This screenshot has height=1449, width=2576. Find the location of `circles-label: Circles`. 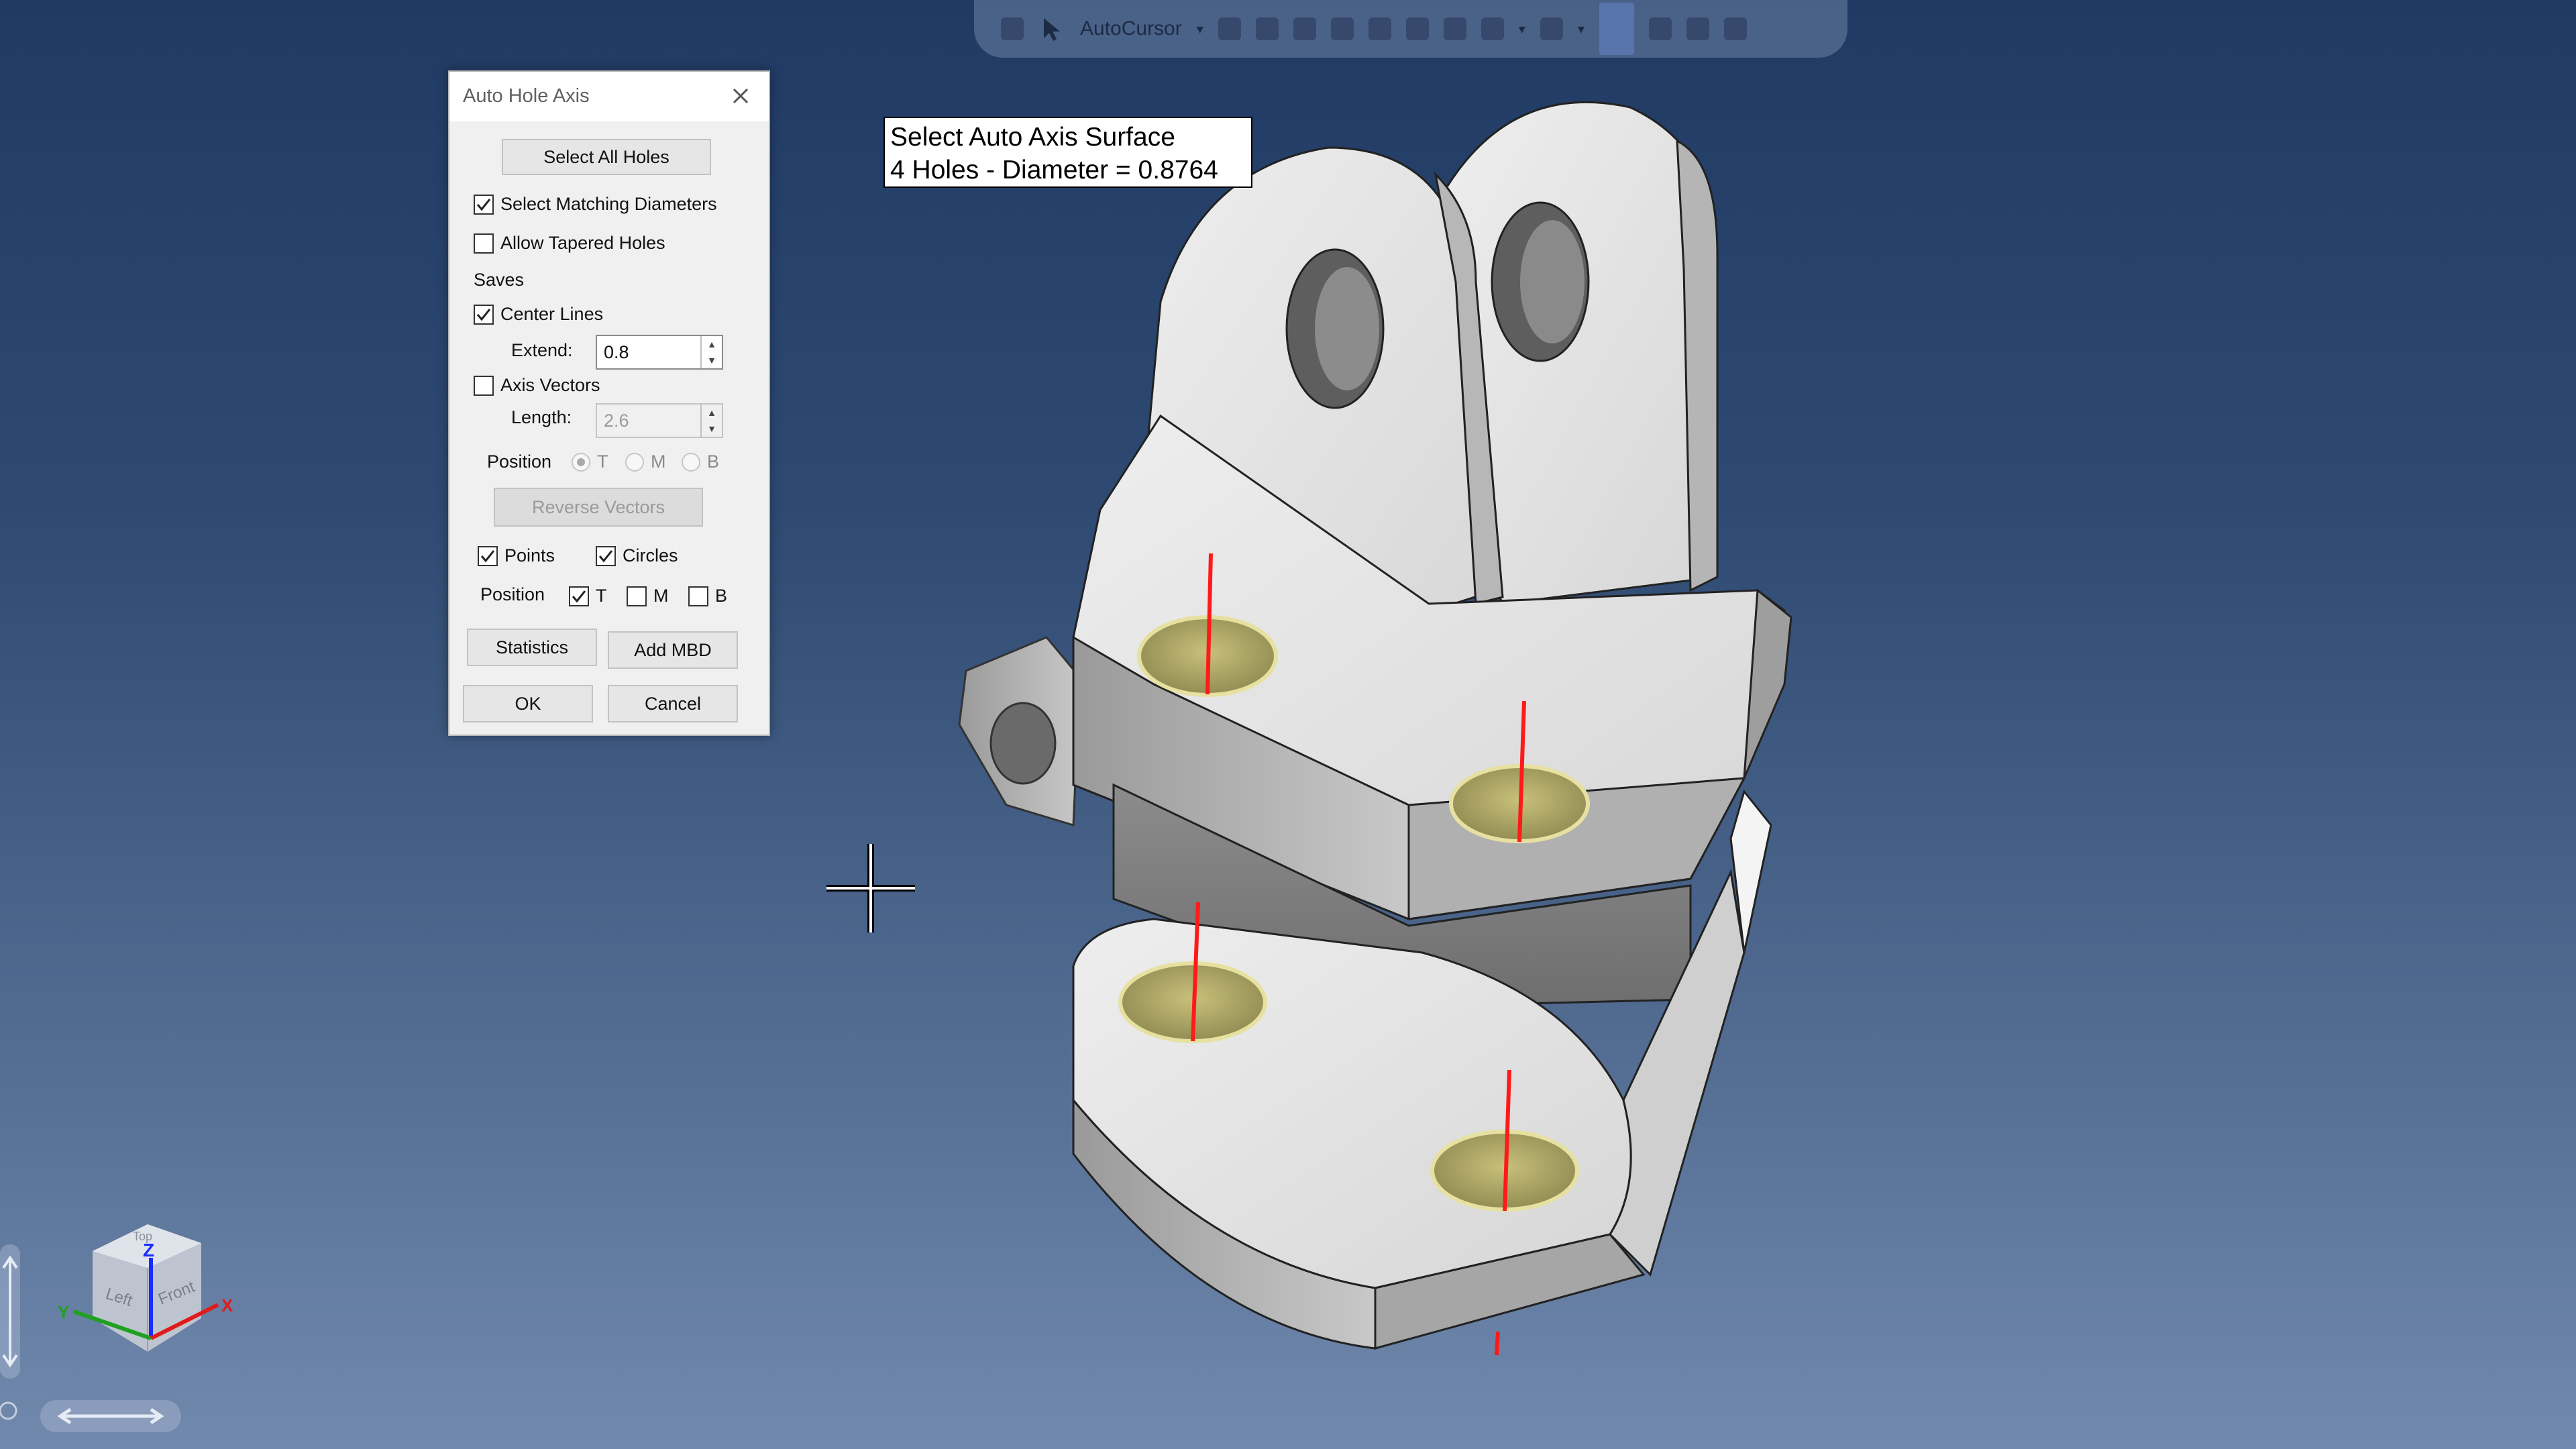

circles-label: Circles is located at coordinates (650, 555).